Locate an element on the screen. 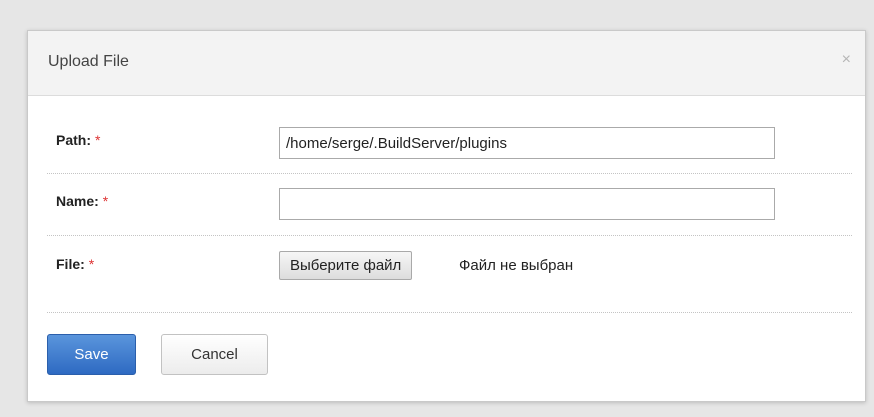 The width and height of the screenshot is (874, 417). save-button: Save is located at coordinates (91, 354).